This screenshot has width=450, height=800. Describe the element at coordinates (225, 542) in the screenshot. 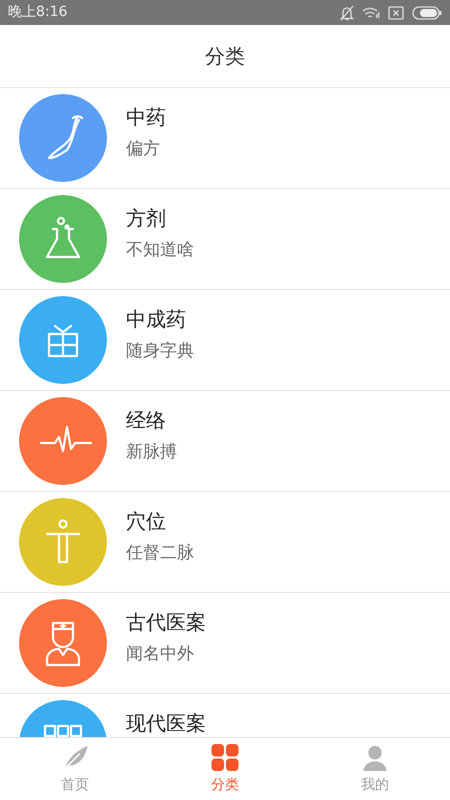

I see `category-item: 穴位 任督二脉` at that location.